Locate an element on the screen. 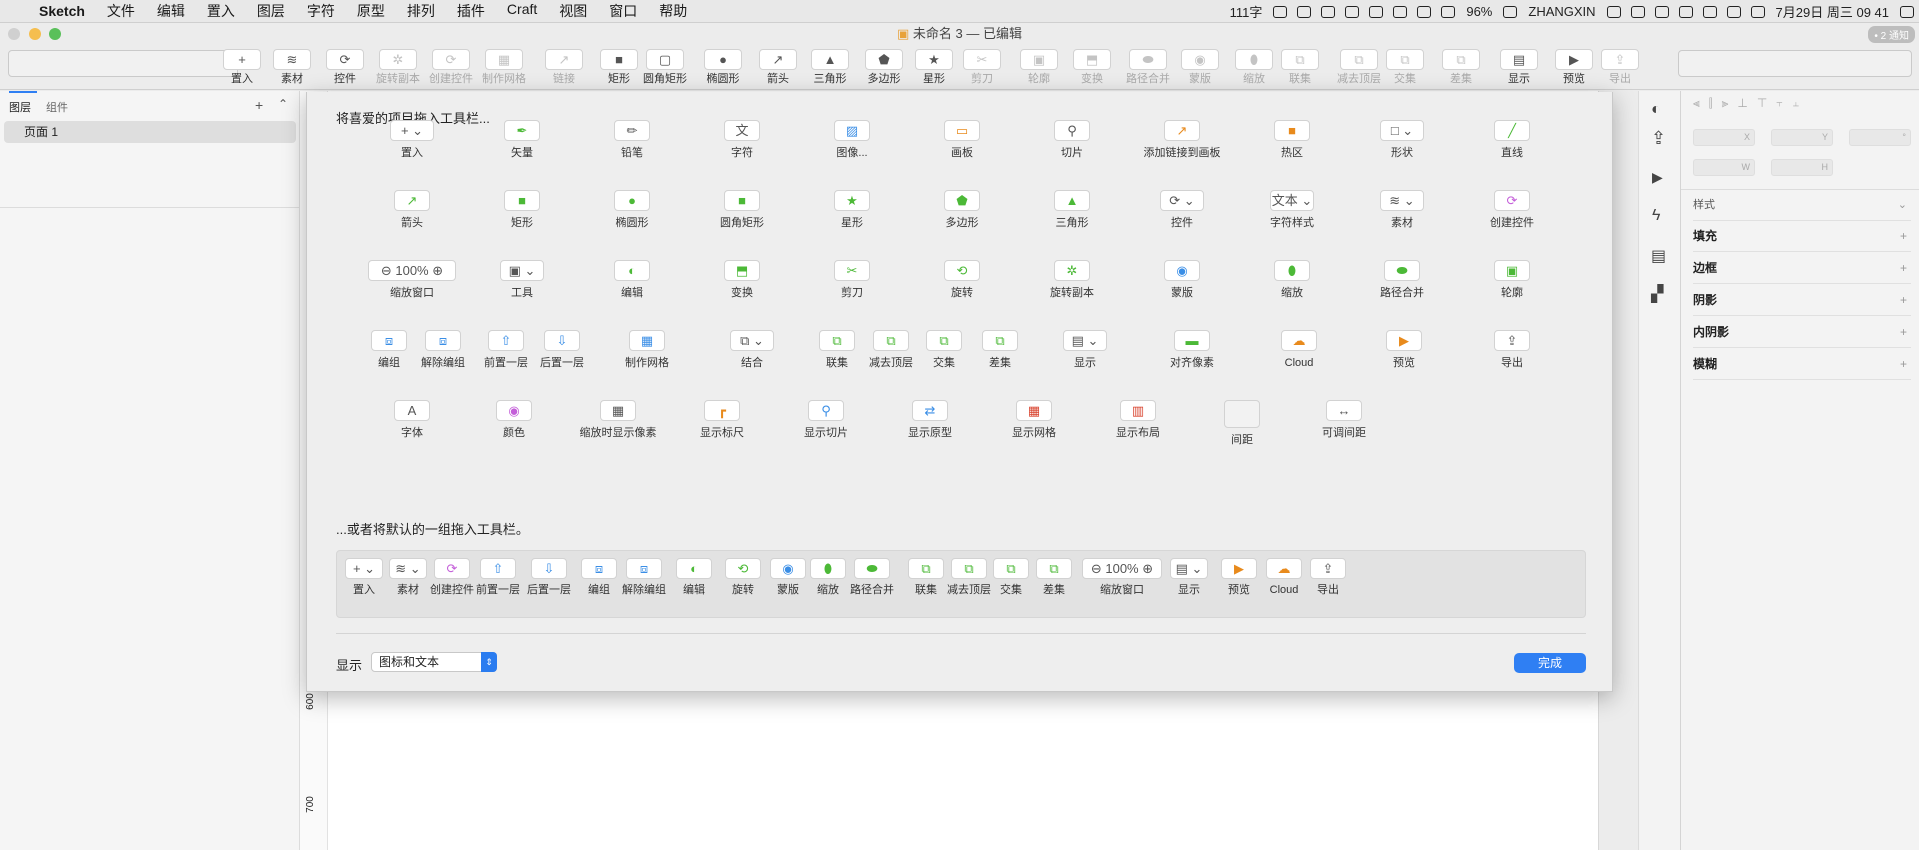 The height and width of the screenshot is (850, 1919). show-mode-select: 图标和文本 ⇕ is located at coordinates (434, 662).